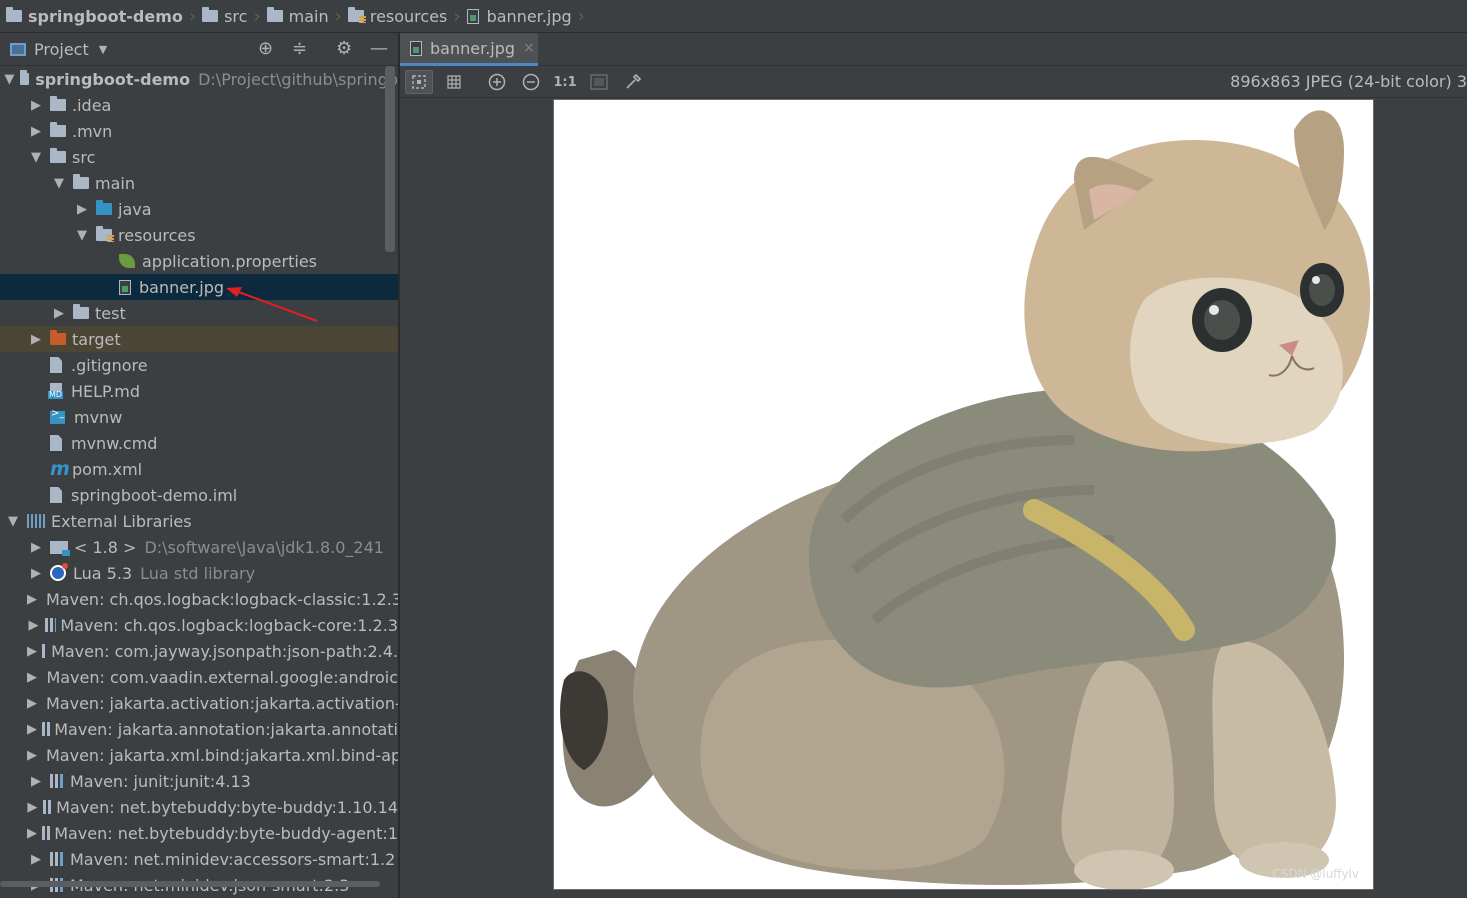 This screenshot has height=898, width=1467. What do you see at coordinates (419, 82) in the screenshot?
I see `fit-to-window-icon` at bounding box center [419, 82].